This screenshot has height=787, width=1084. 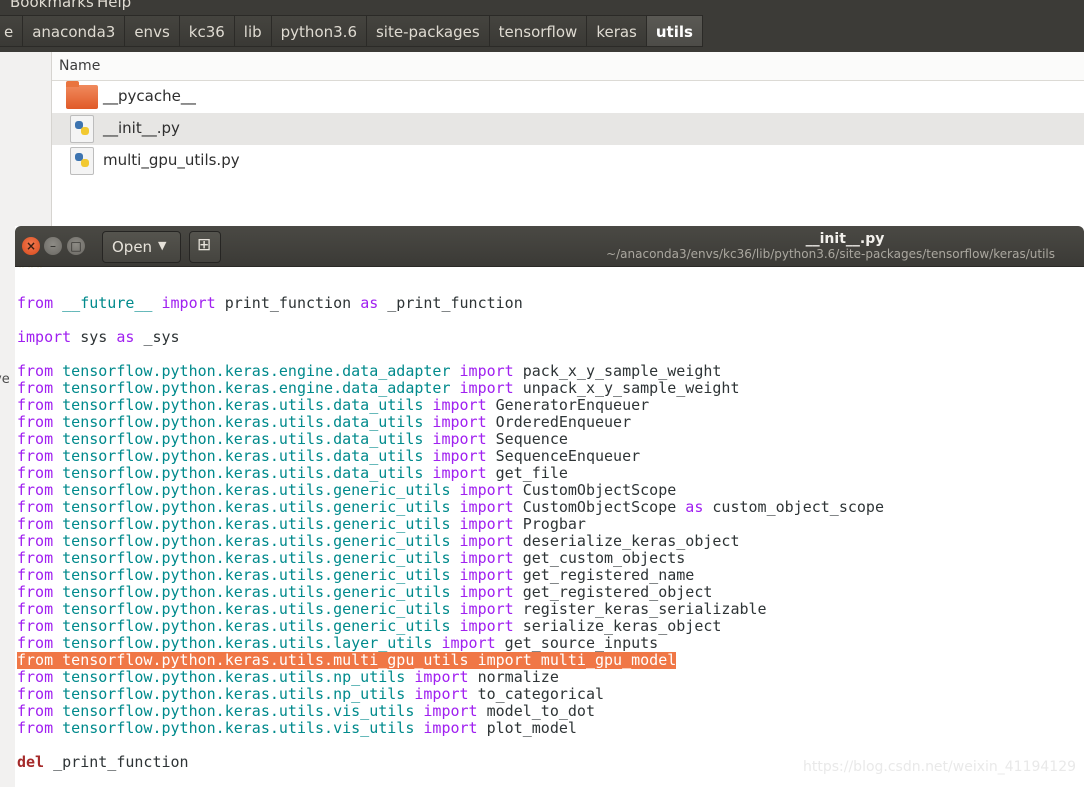 I want to click on imported-name: Sequence, so click(x=531, y=439).